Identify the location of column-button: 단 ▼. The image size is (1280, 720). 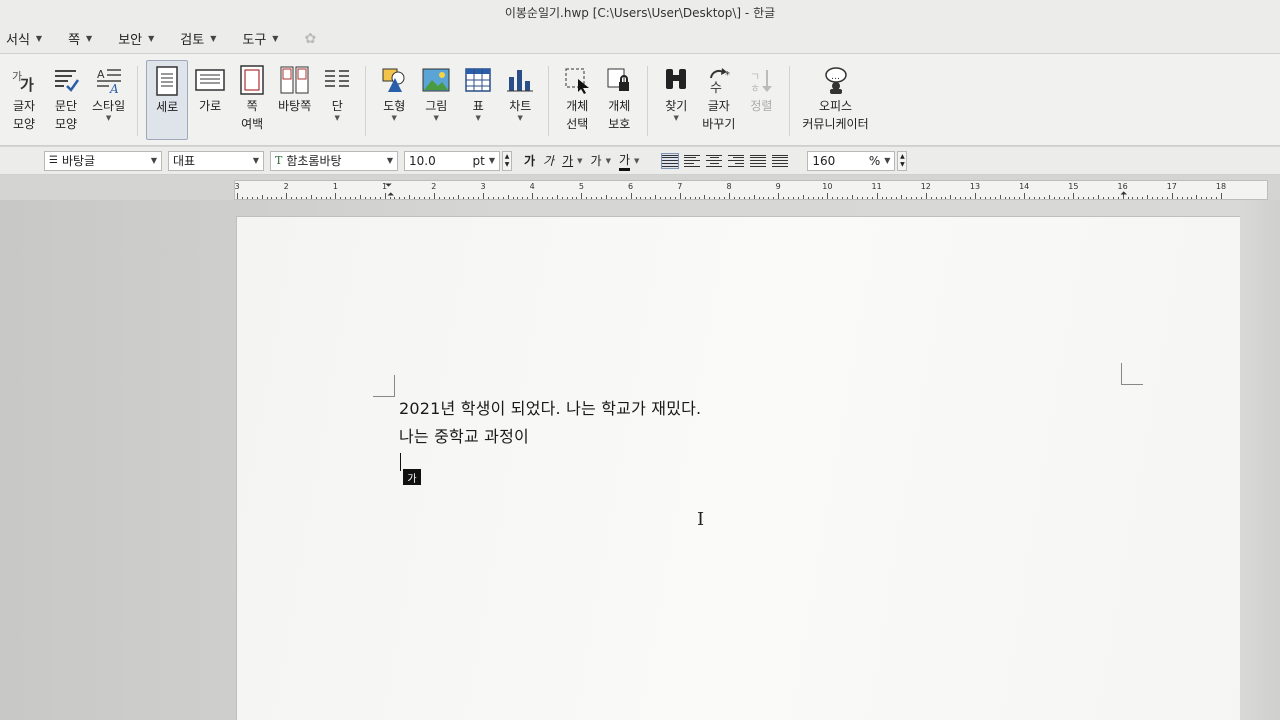
(337, 100).